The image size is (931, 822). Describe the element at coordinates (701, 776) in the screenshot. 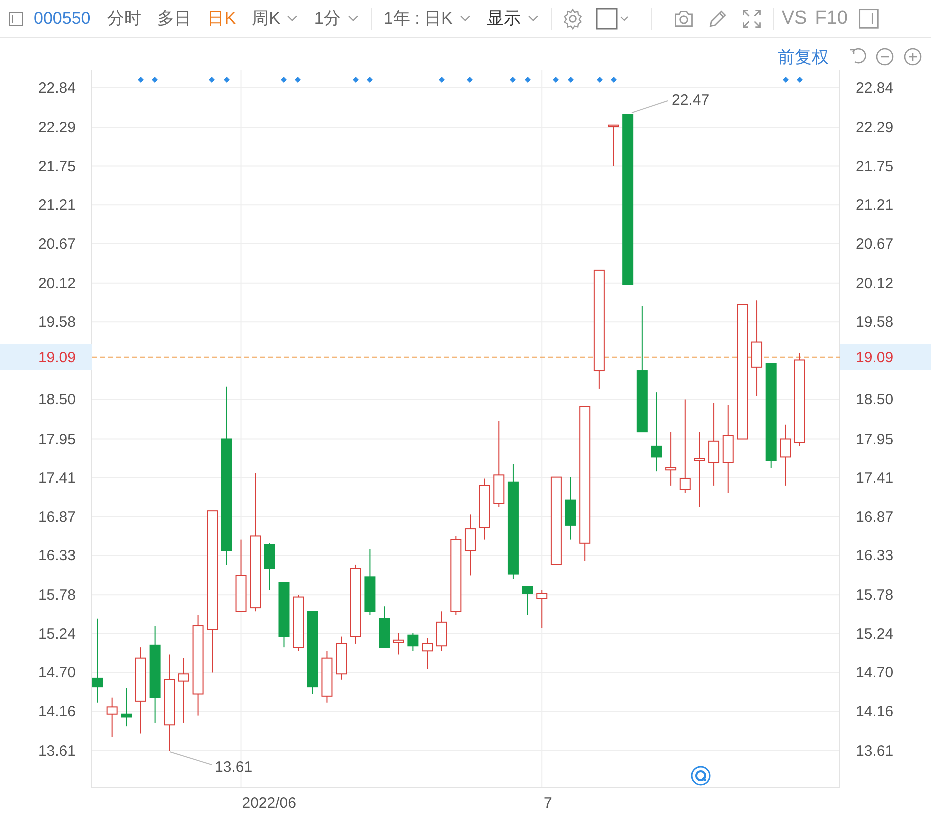

I see `search-circle-icon` at that location.